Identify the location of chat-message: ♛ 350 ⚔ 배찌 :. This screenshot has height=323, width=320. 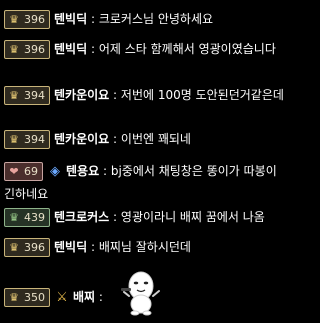
(59, 297).